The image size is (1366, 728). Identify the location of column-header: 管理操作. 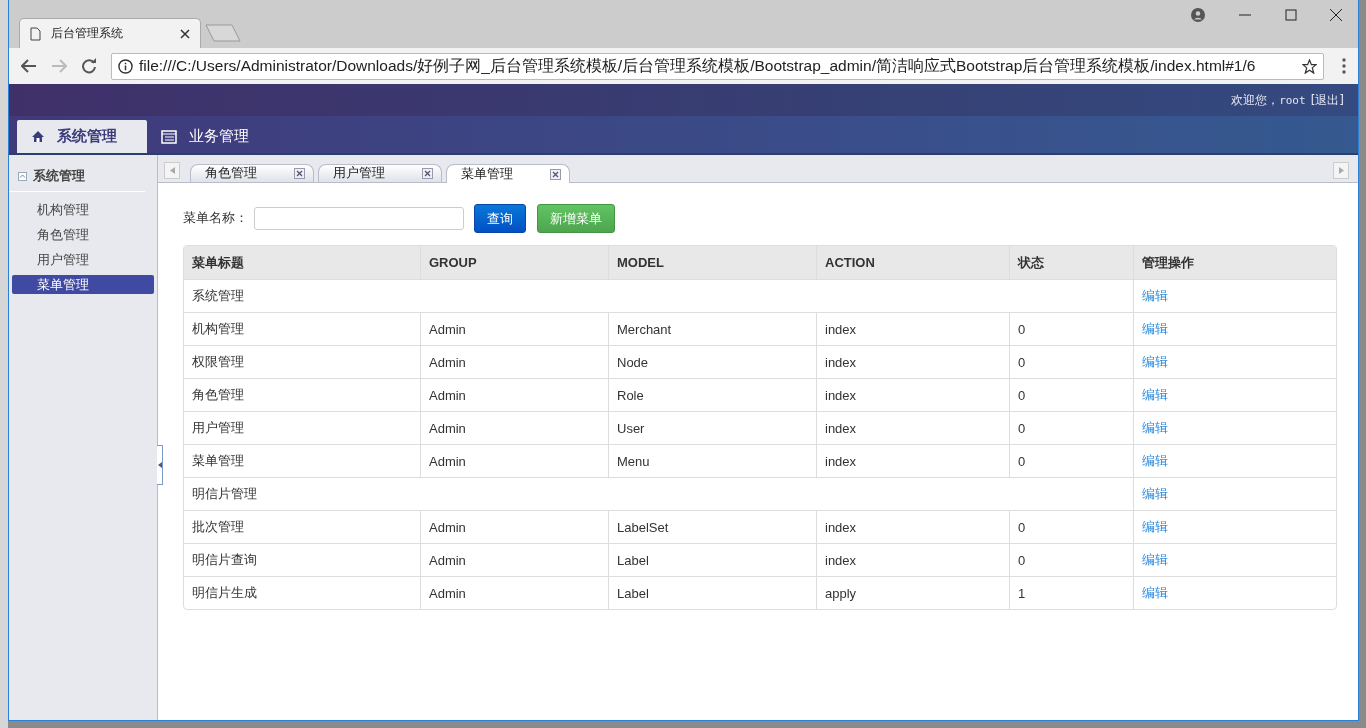
(1233, 262).